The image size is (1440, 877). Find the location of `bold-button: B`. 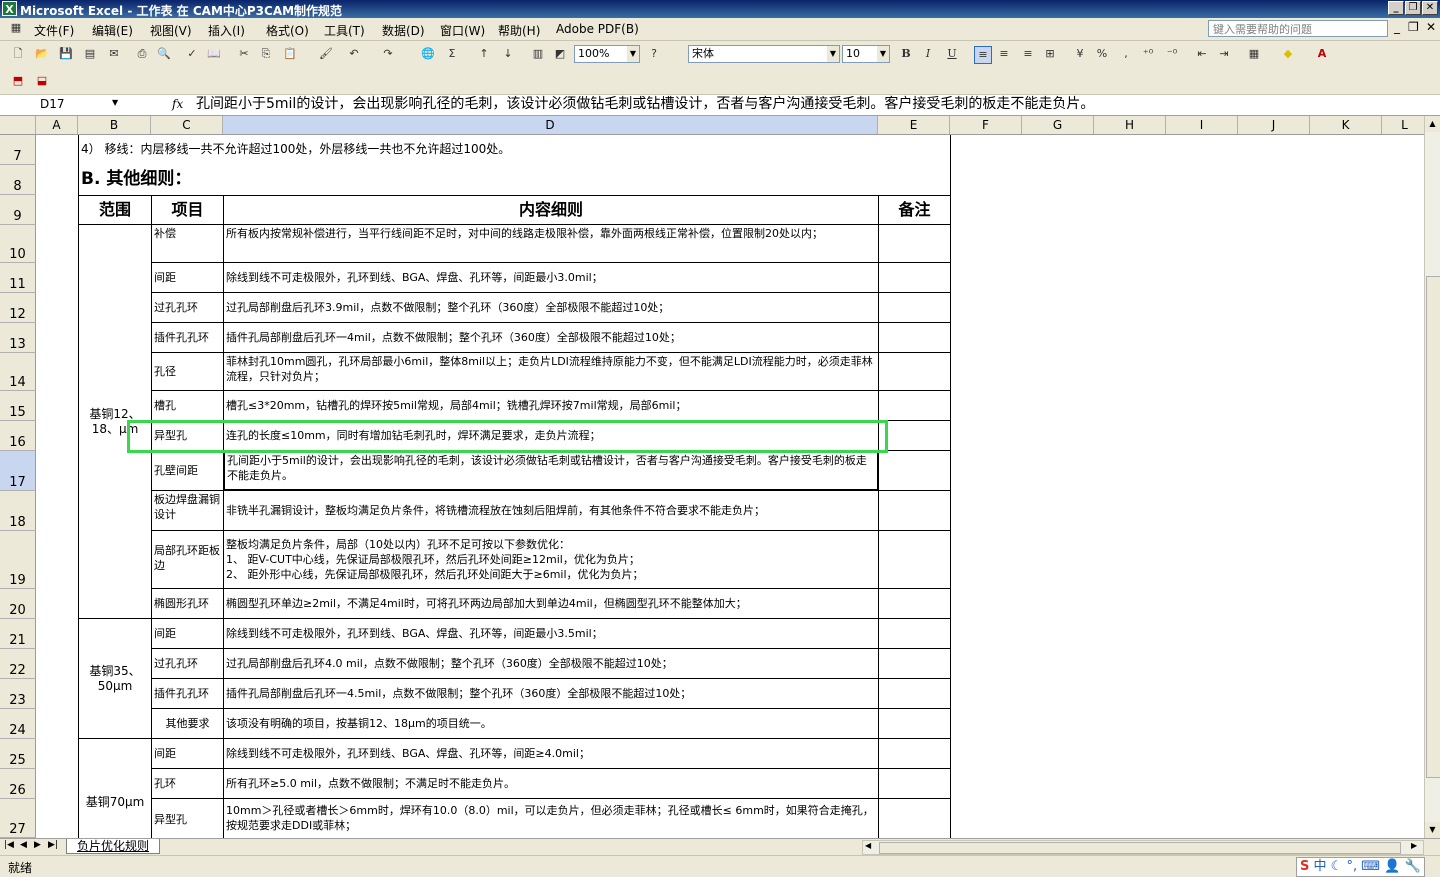

bold-button: B is located at coordinates (906, 54).